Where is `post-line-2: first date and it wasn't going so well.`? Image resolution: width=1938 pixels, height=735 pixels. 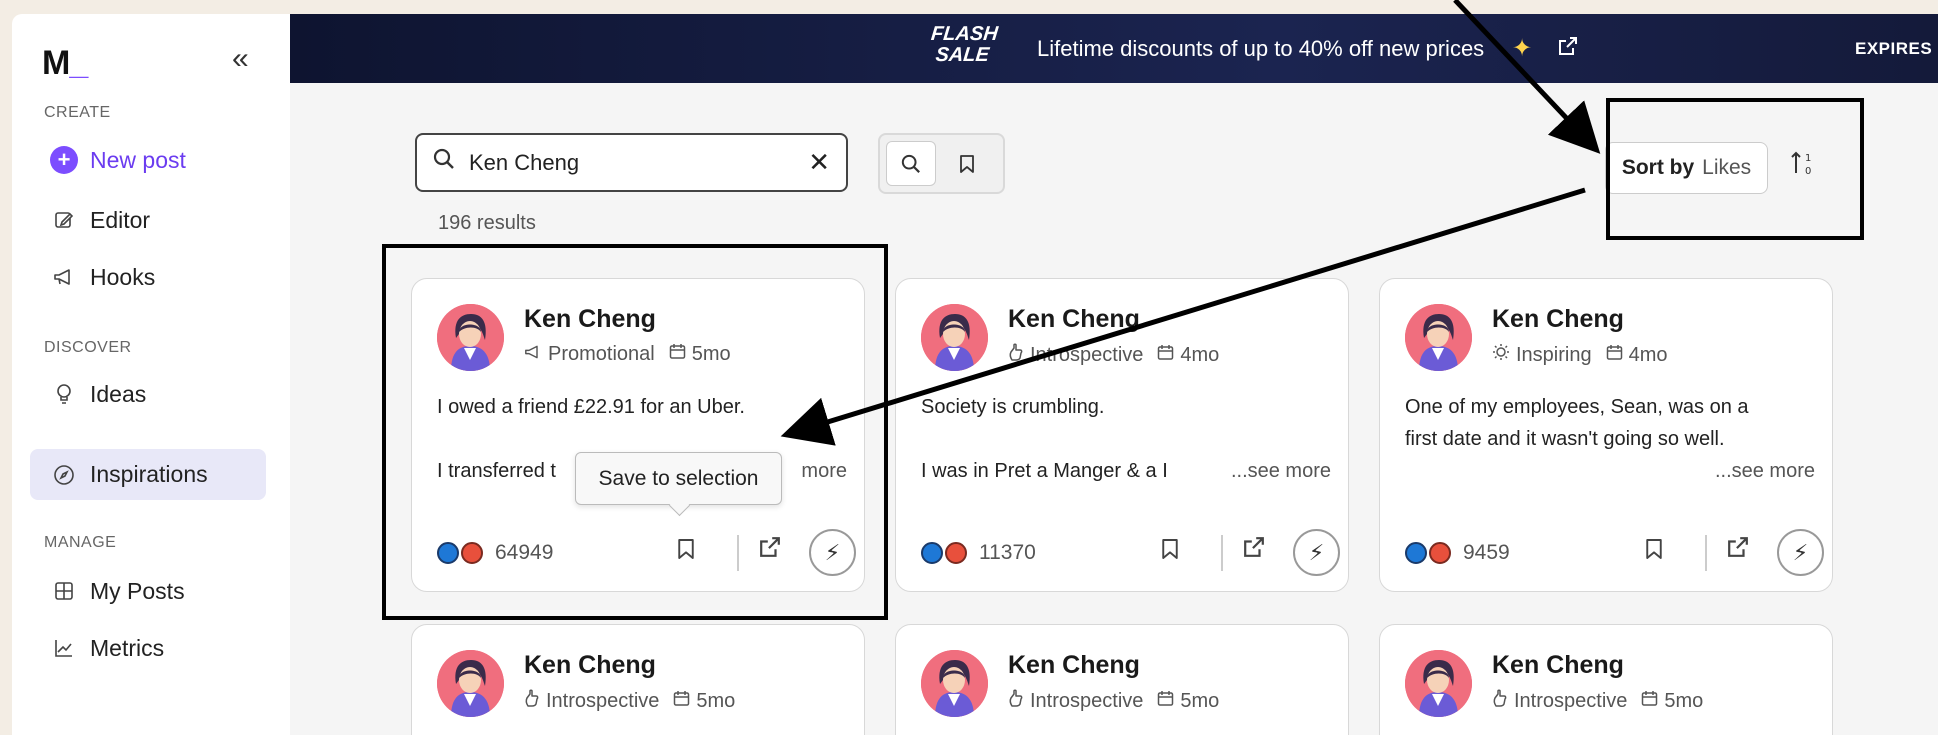 post-line-2: first date and it wasn't going so well. is located at coordinates (1565, 439).